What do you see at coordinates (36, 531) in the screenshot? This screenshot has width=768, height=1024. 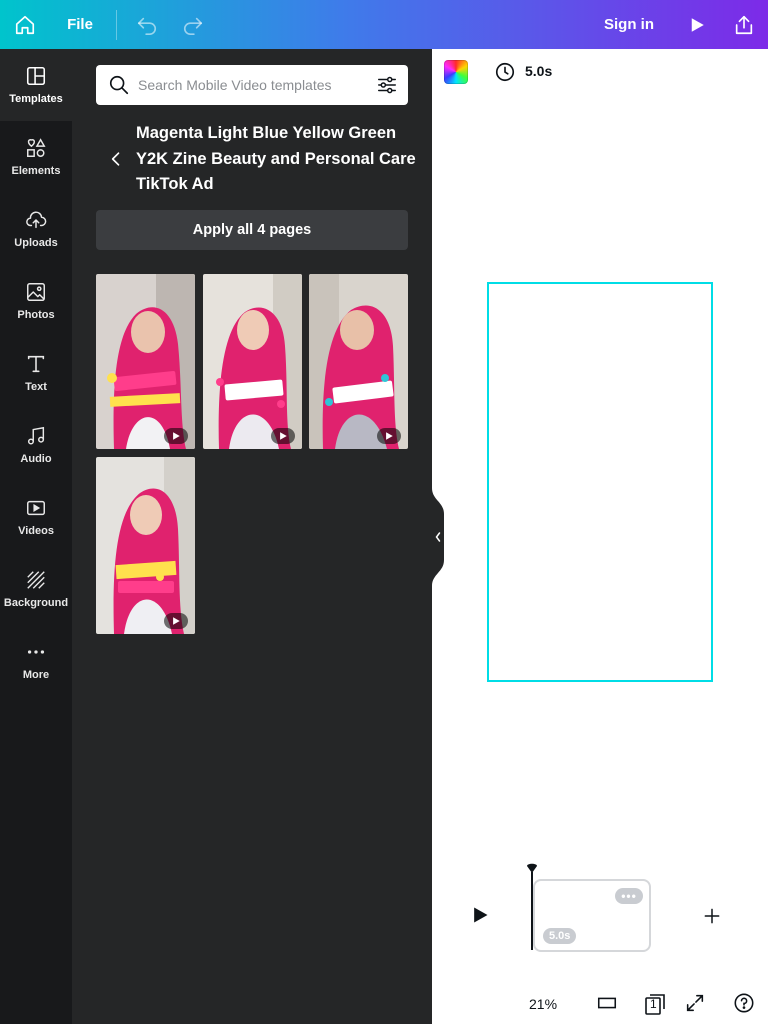 I see `rail-item-label: Videos` at bounding box center [36, 531].